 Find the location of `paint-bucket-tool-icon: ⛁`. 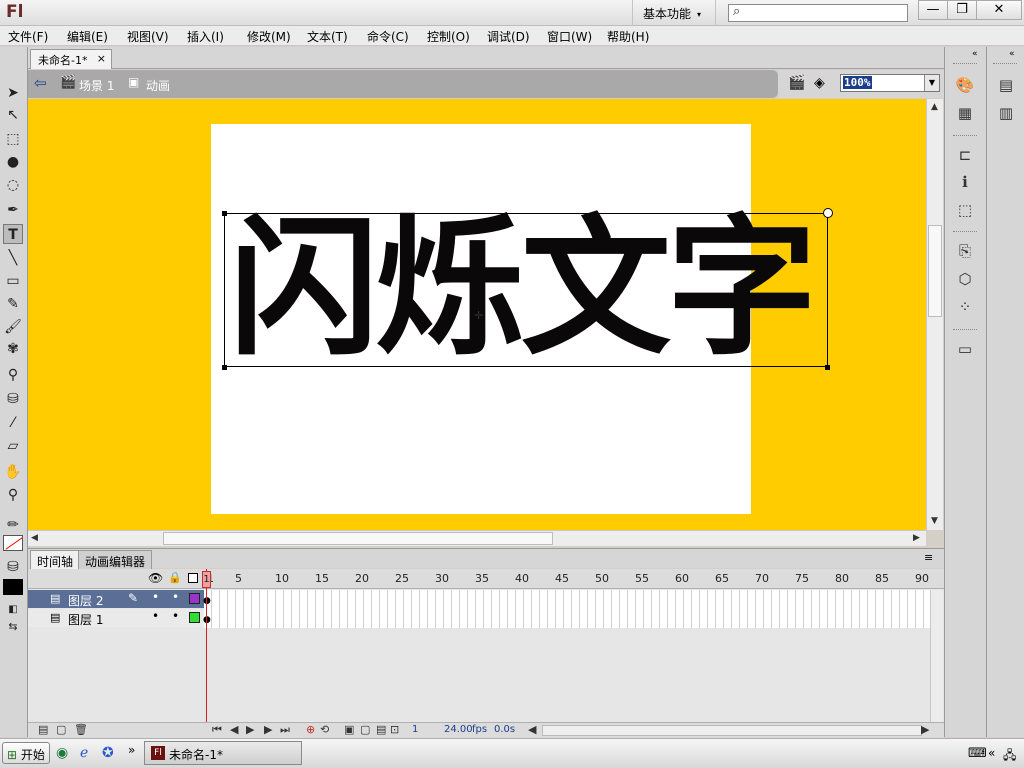

paint-bucket-tool-icon: ⛁ is located at coordinates (13, 399).